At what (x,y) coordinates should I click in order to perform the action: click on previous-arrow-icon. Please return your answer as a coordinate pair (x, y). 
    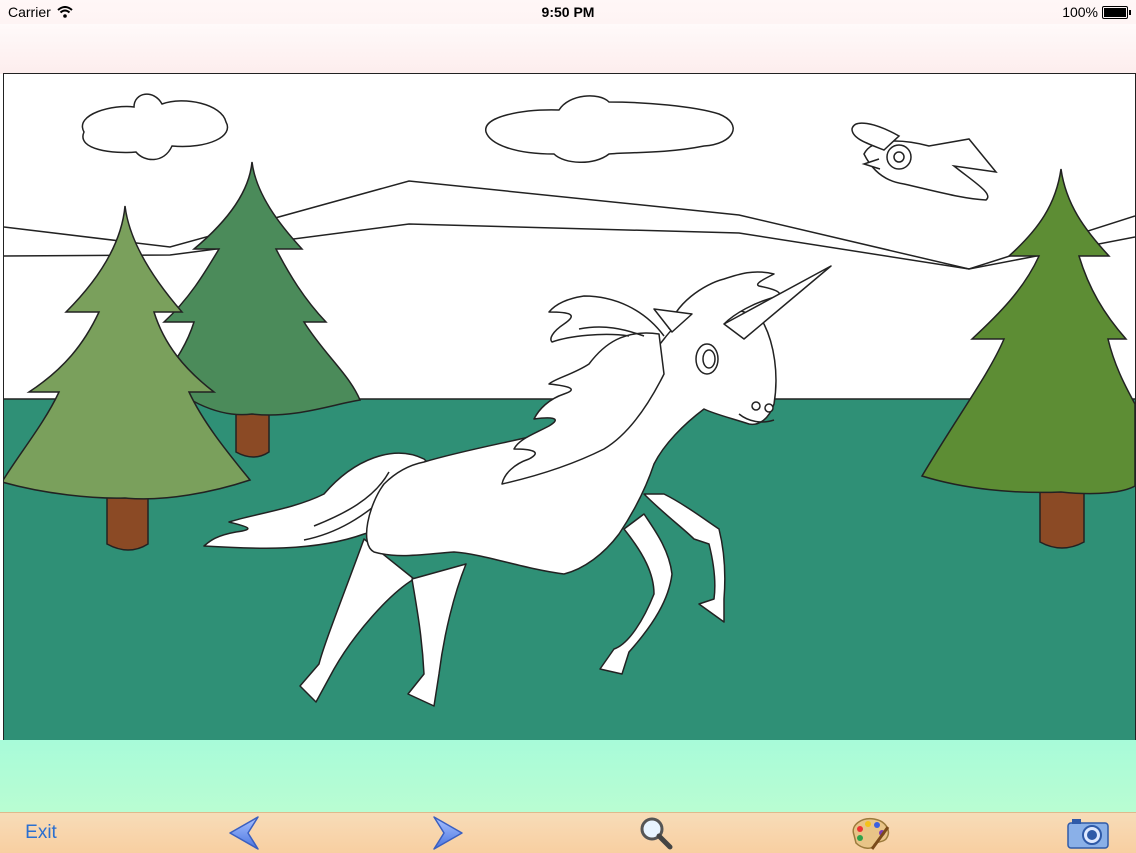
    Looking at the image, I should click on (244, 833).